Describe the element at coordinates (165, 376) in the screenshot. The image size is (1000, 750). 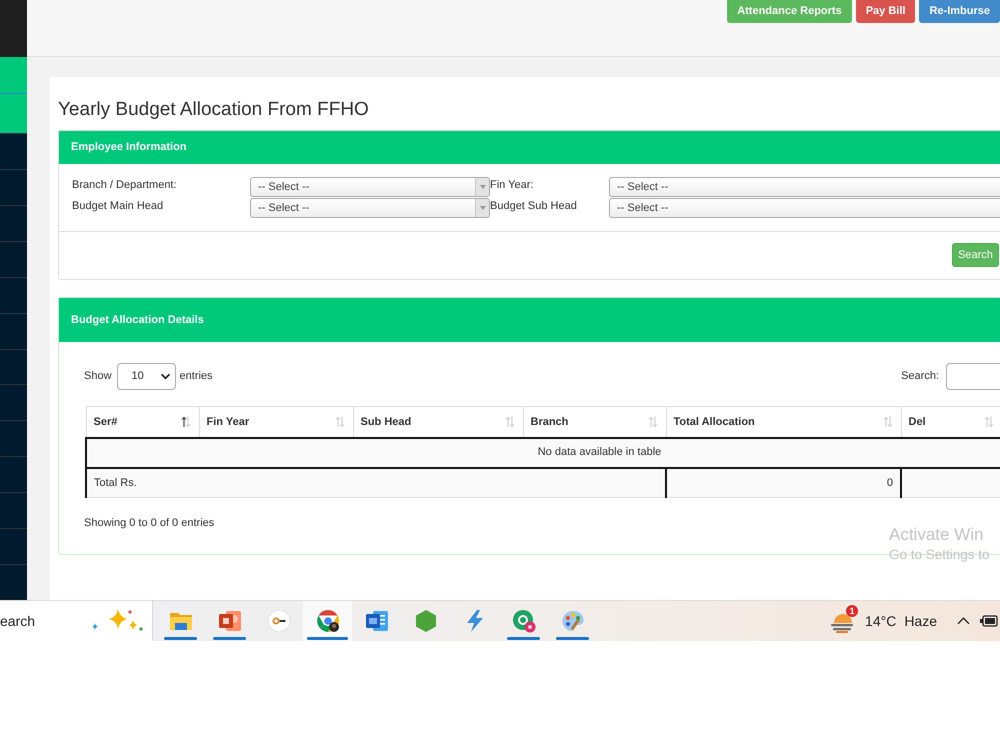
I see `chevron-down-icon` at that location.